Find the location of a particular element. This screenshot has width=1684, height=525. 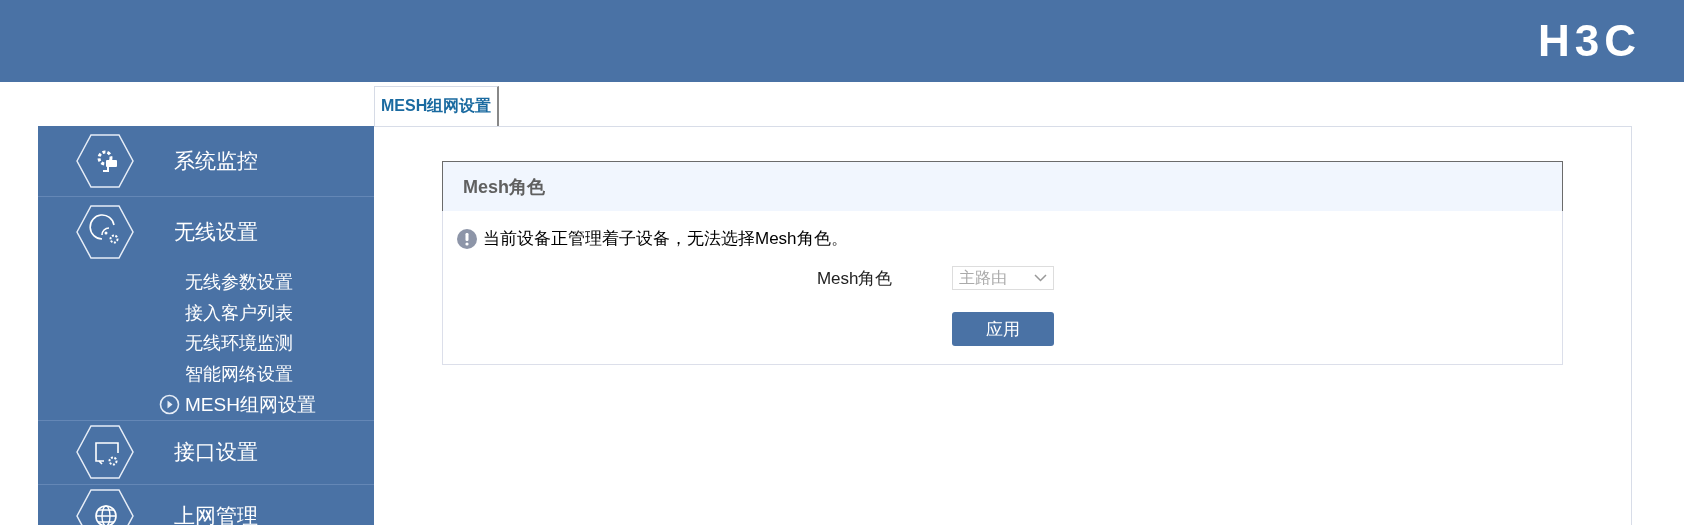

page-tab: MESH组网设置 is located at coordinates (437, 106).